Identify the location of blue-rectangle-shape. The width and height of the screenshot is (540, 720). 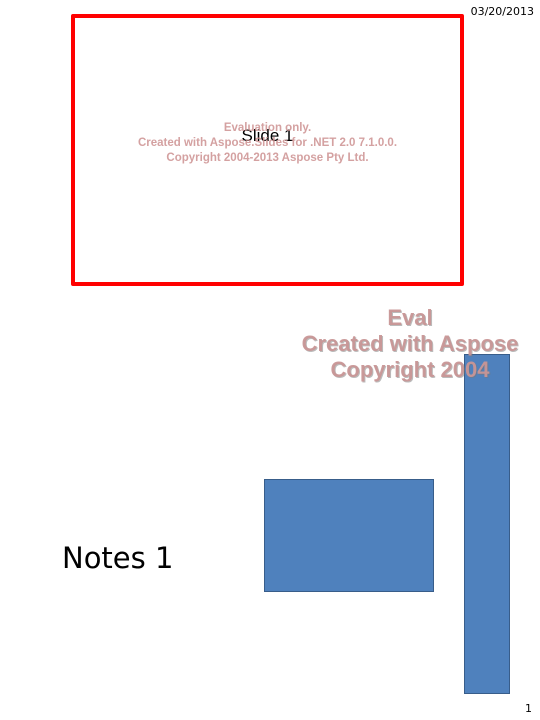
(349, 535).